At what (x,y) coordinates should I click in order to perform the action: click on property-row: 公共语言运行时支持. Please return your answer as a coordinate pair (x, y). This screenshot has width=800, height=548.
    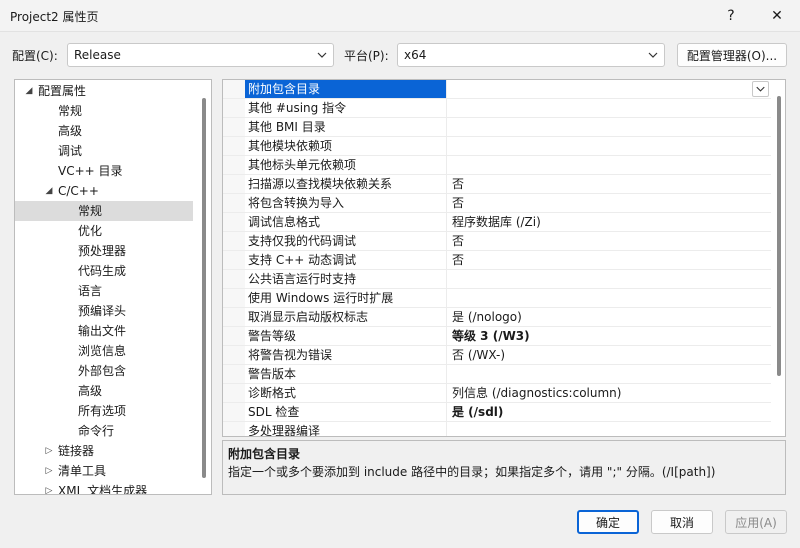
    Looking at the image, I should click on (497, 279).